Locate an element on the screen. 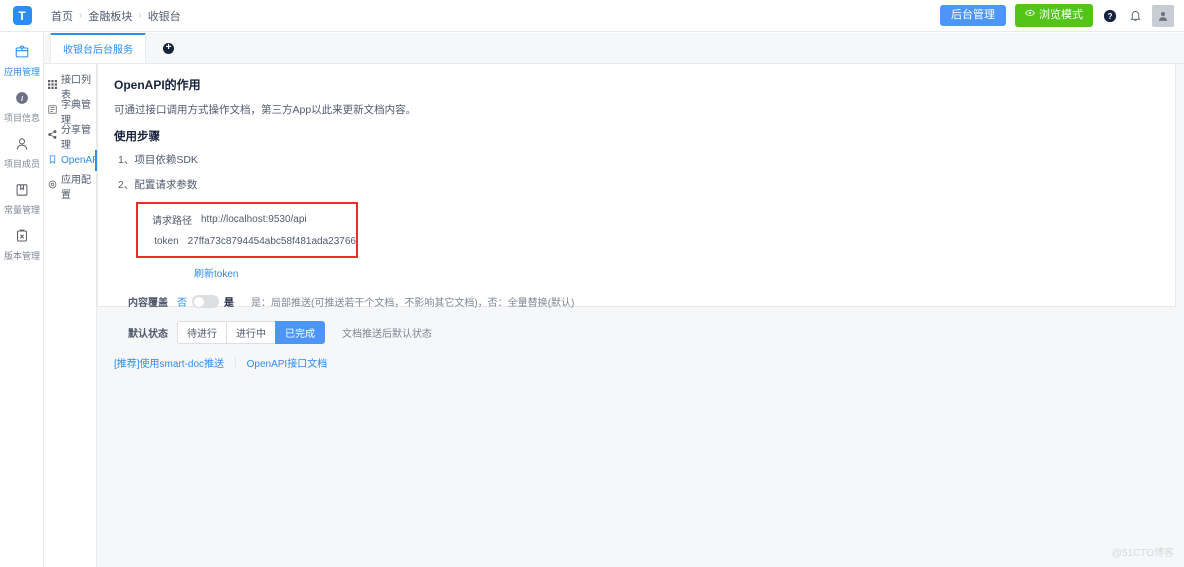 This screenshot has height=567, width=1184. sidebar-item-project-members: 项目成员 is located at coordinates (22, 153).